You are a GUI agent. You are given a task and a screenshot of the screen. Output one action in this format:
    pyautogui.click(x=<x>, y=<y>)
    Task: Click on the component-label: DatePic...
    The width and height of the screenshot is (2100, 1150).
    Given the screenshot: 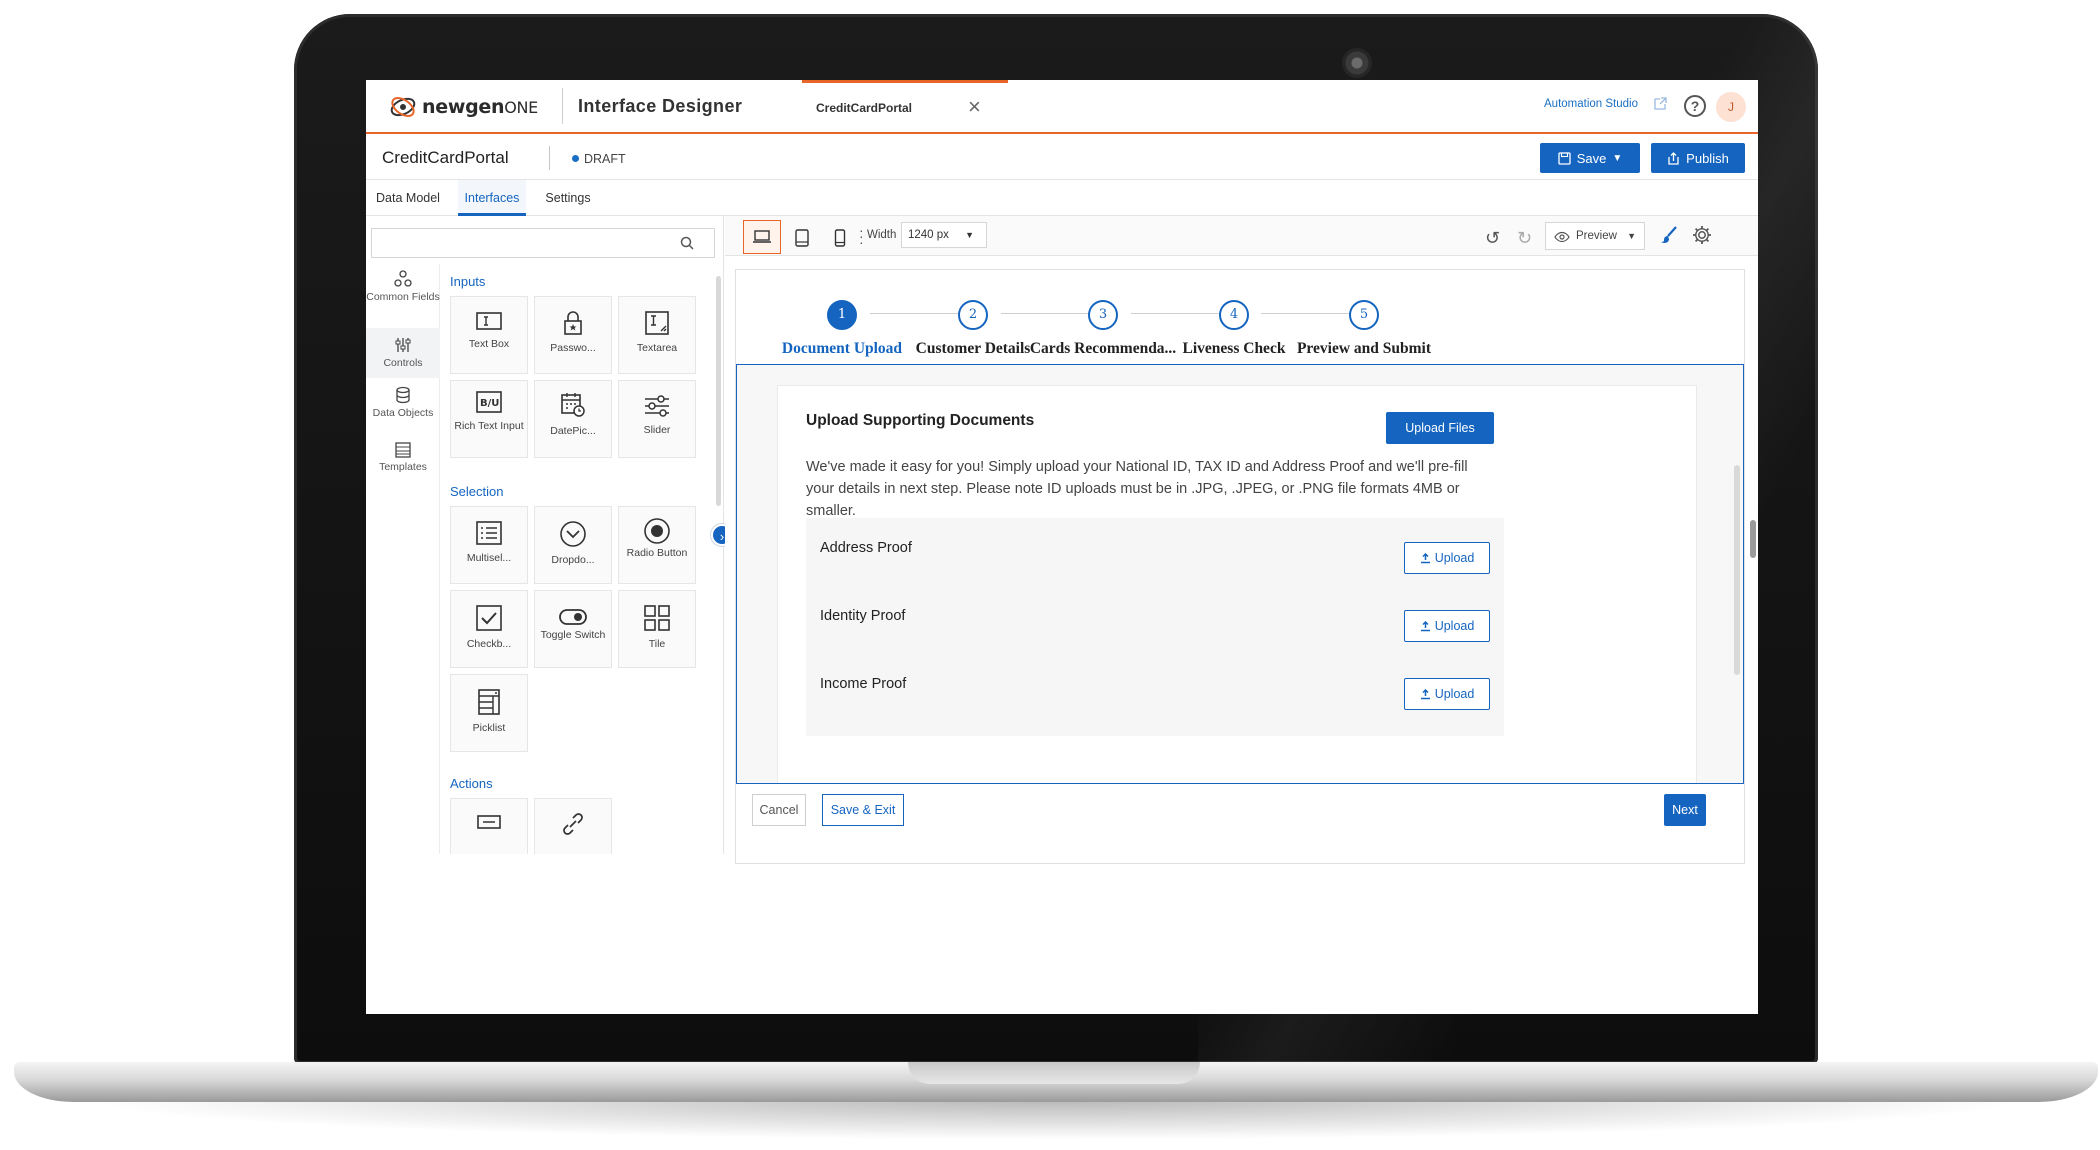 What is the action you would take?
    pyautogui.click(x=573, y=431)
    